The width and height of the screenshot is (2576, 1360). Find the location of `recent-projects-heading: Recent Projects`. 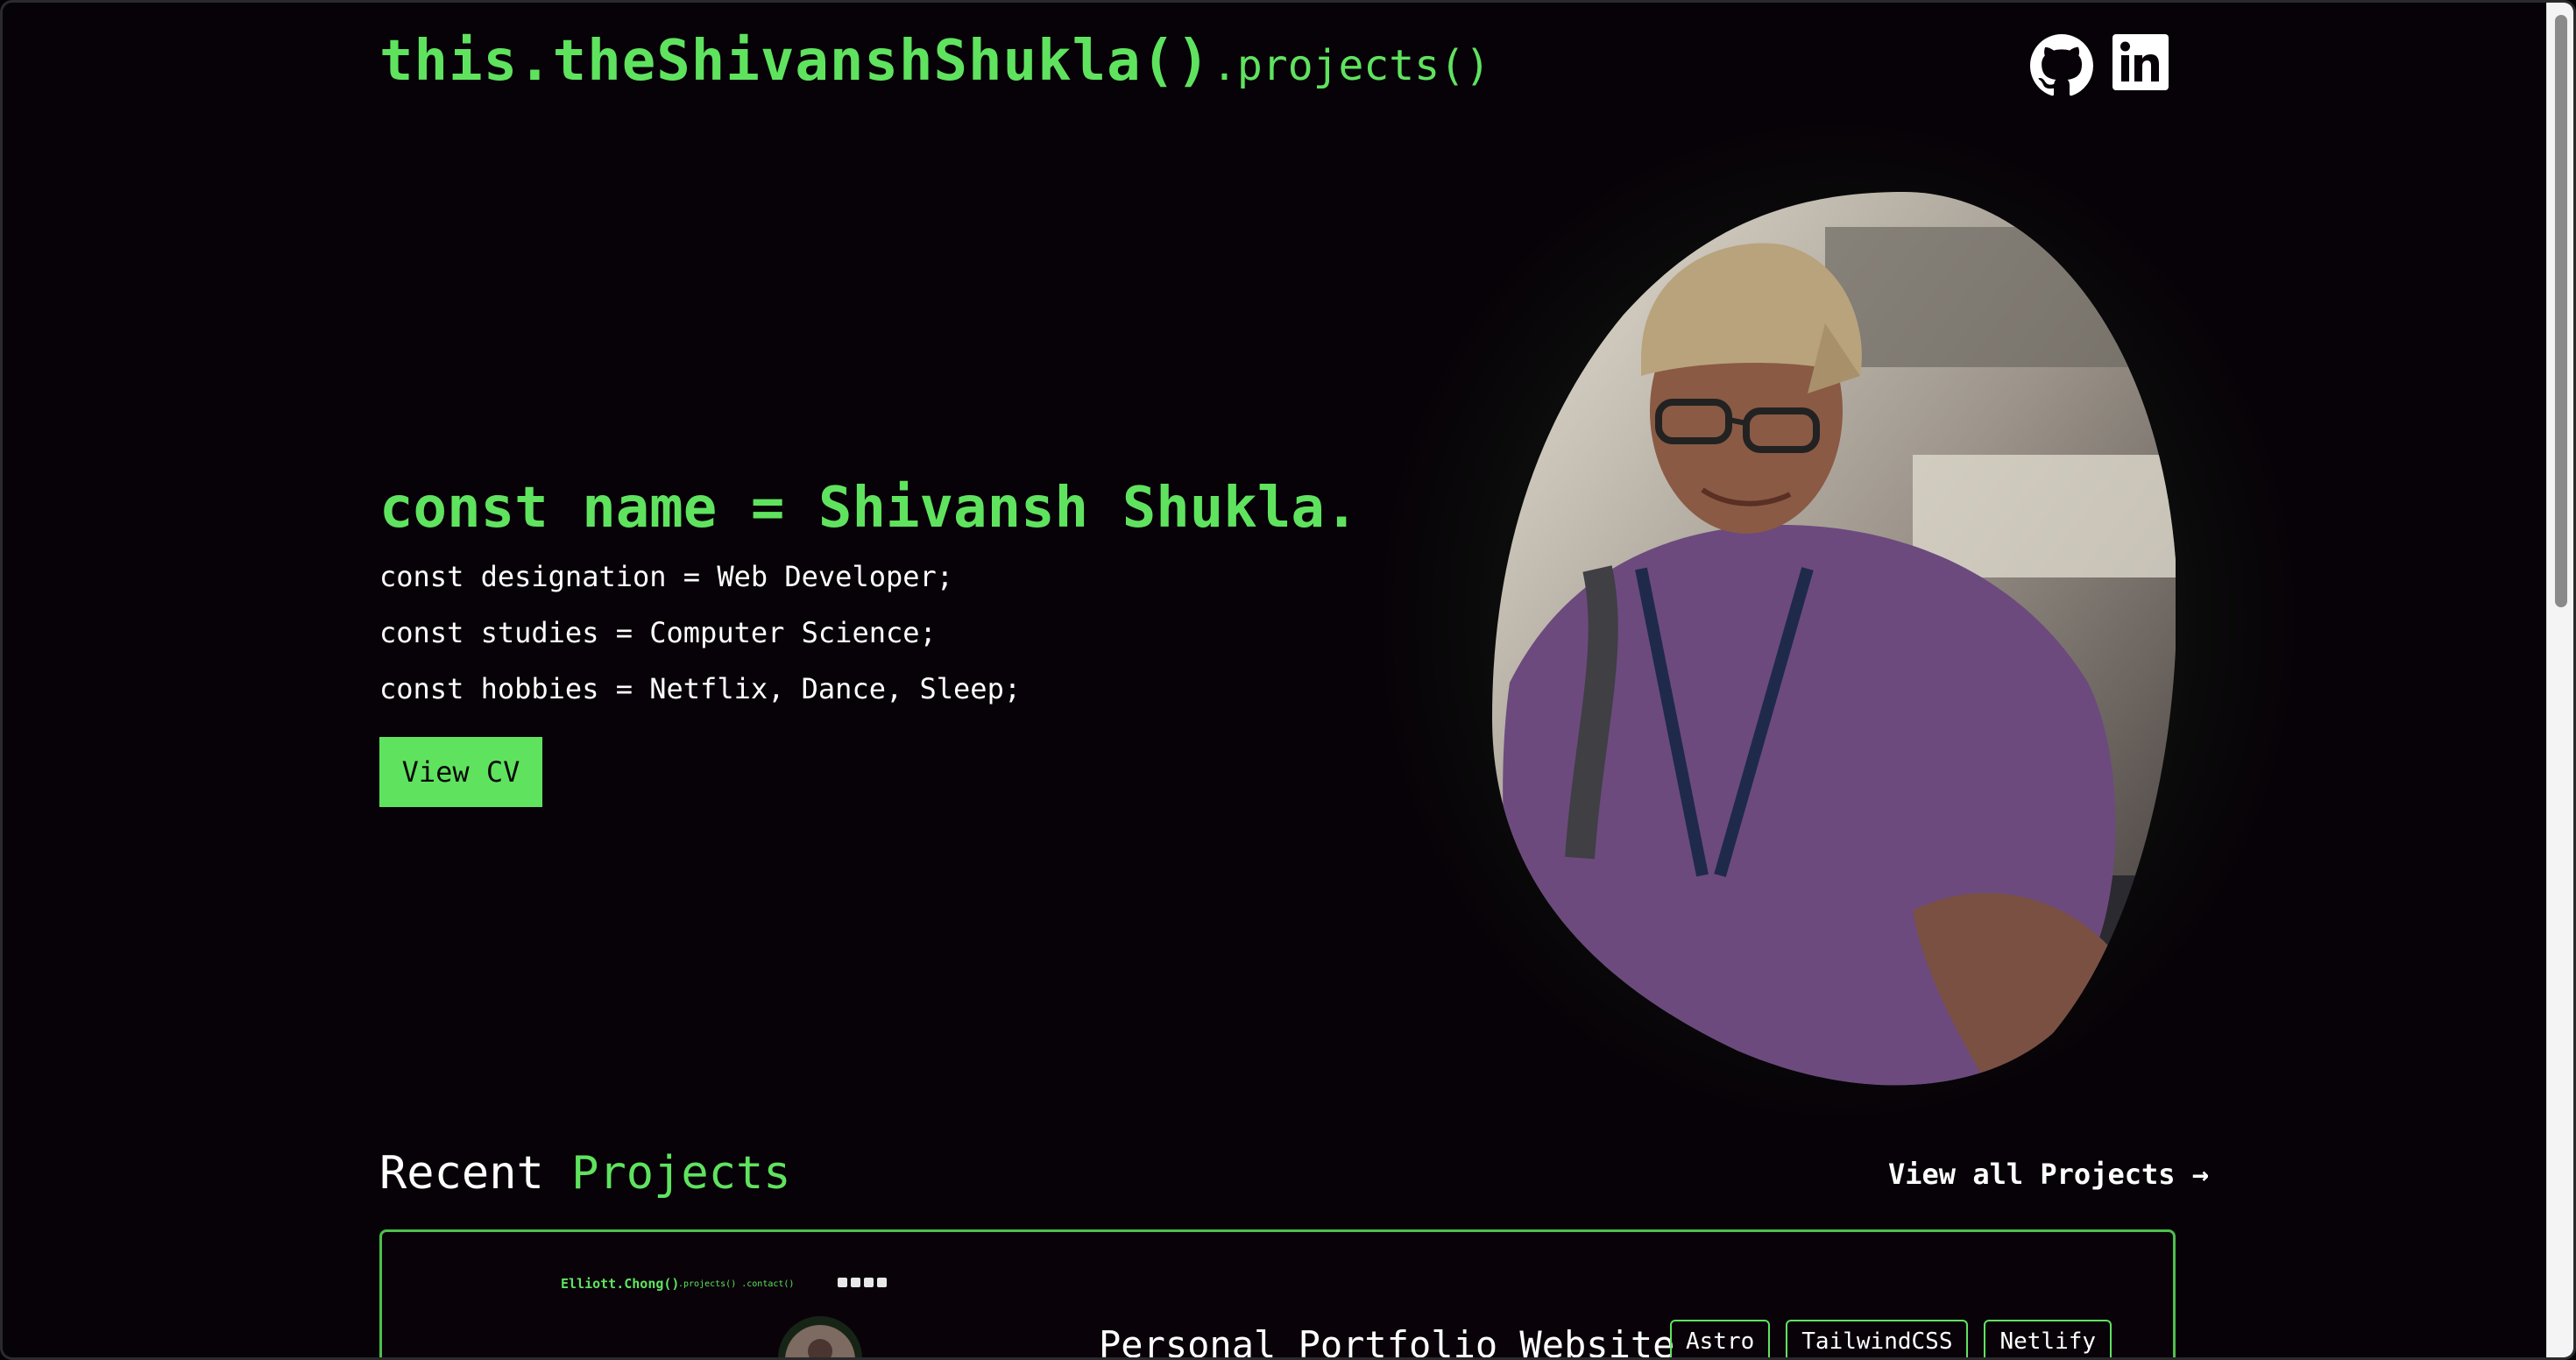

recent-projects-heading: Recent Projects is located at coordinates (585, 1173).